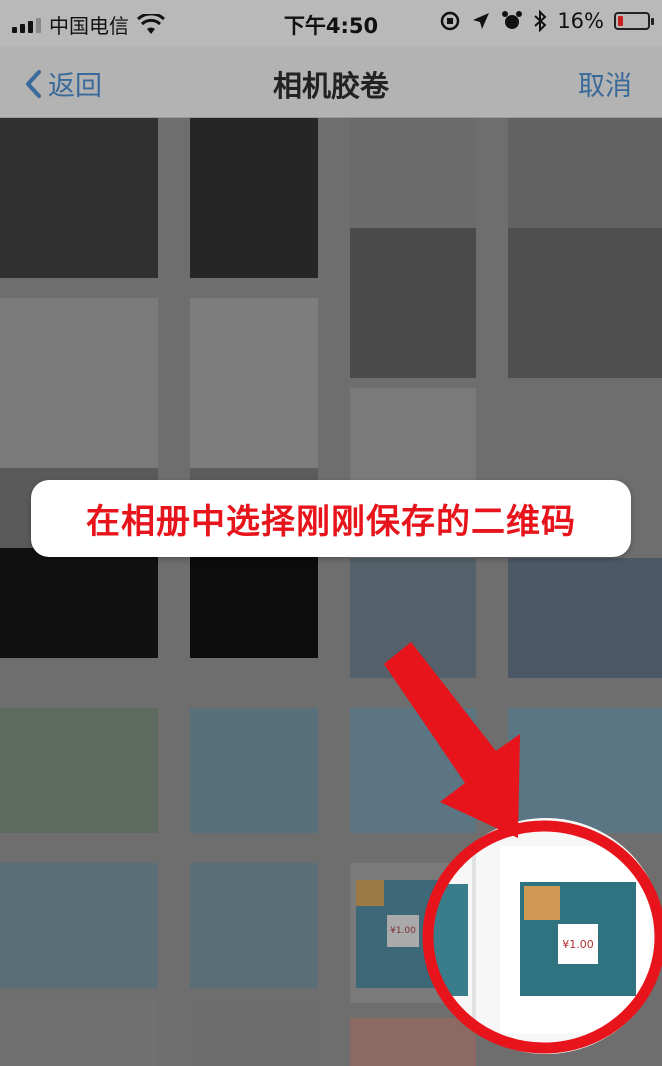 This screenshot has height=1066, width=662. I want to click on instruction-callout: 在相册中选择刚刚保存的二维码, so click(331, 518).